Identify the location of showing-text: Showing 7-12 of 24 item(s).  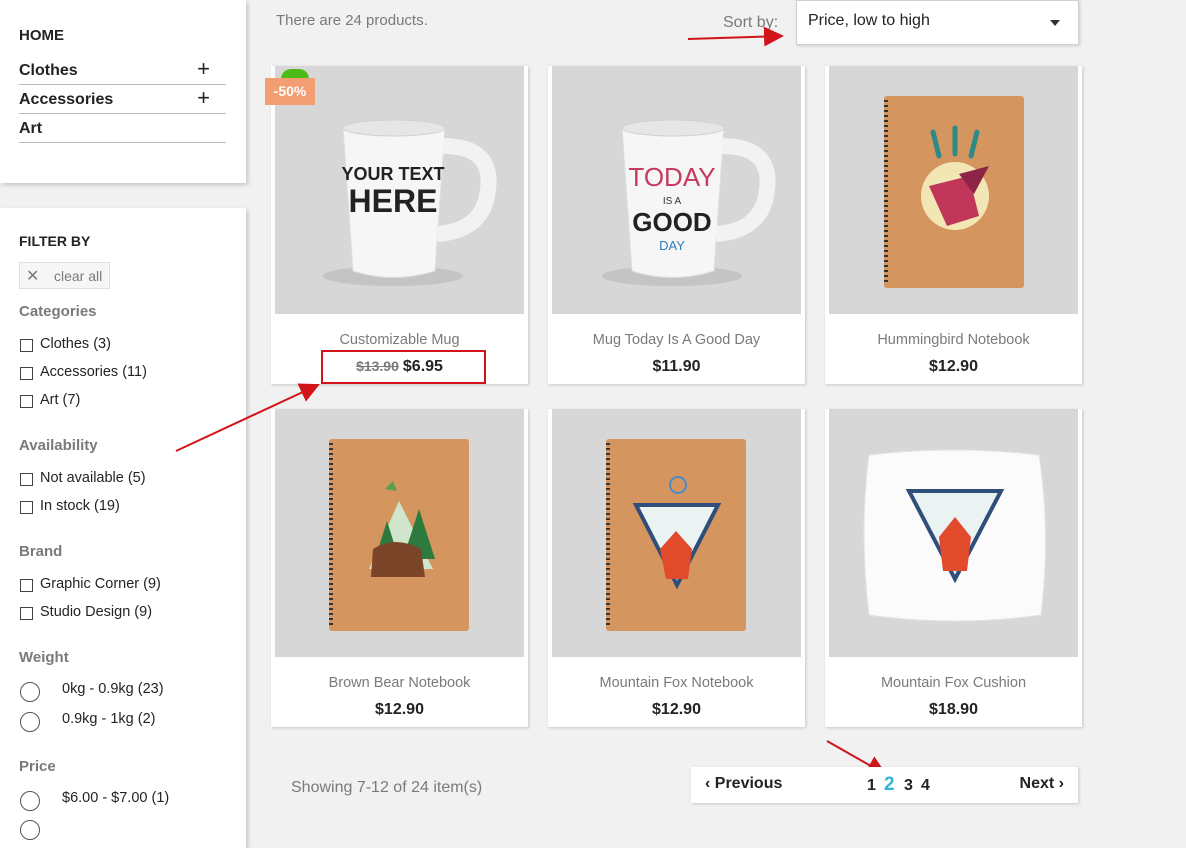
(387, 787).